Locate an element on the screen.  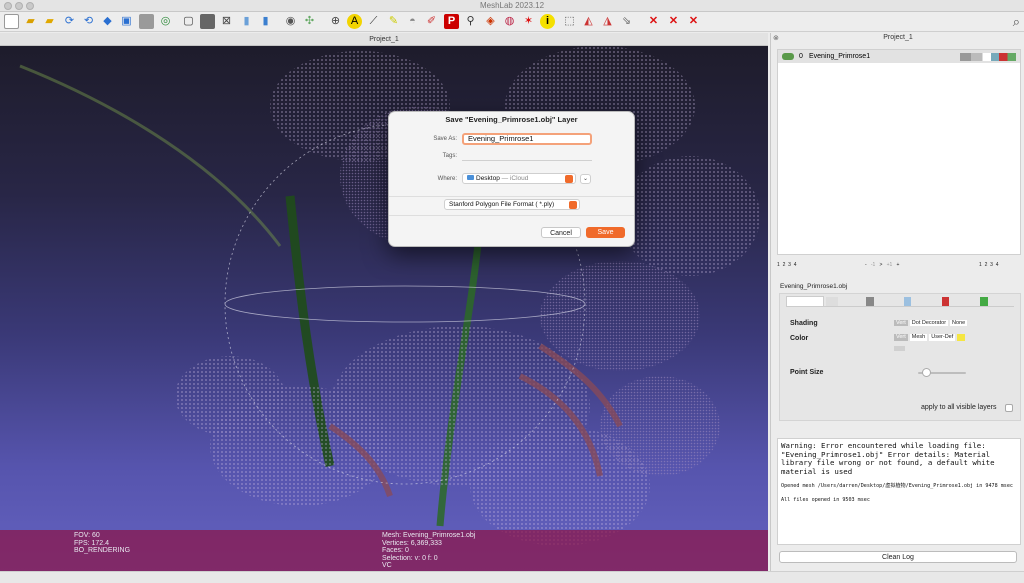
paint-icon: ✎ is located at coordinates (393, 21).